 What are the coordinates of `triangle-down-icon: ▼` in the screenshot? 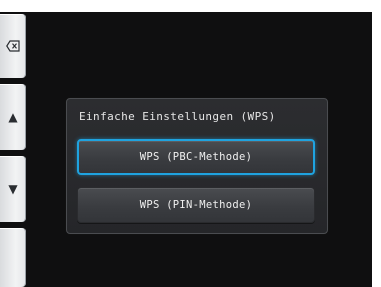 It's located at (13, 189).